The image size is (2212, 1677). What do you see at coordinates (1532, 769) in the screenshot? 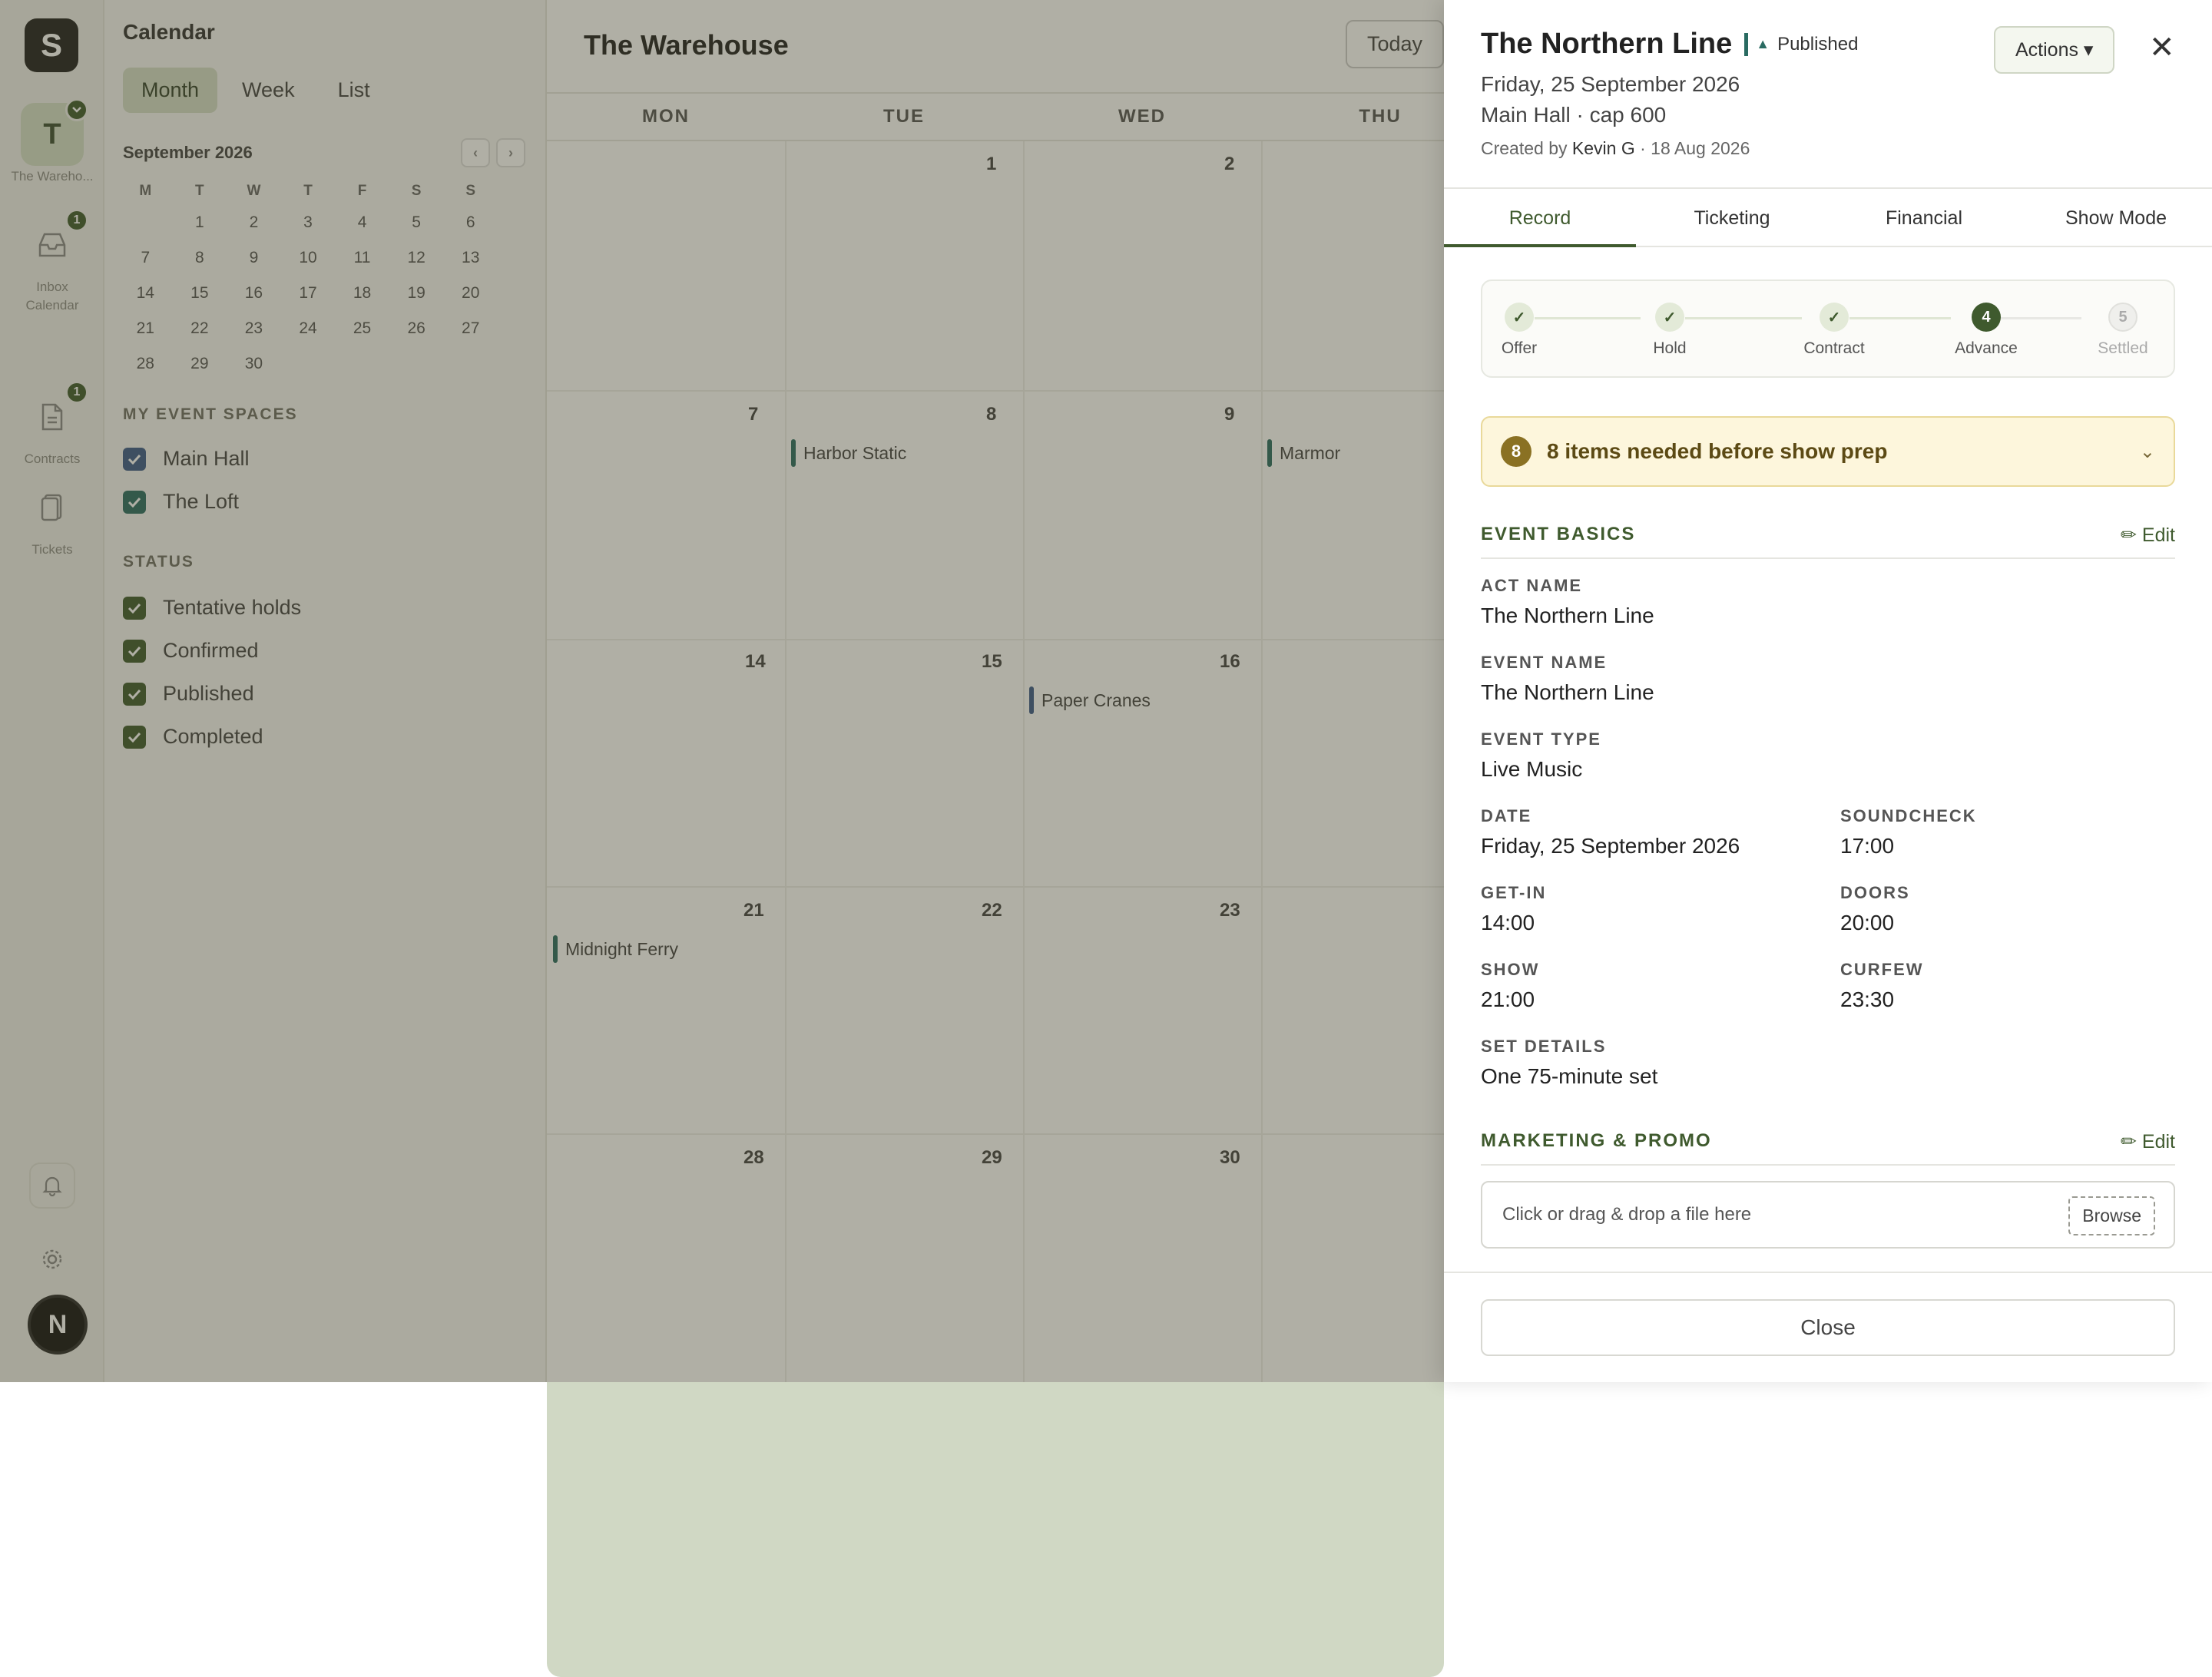
I see `field-value: Live Music` at bounding box center [1532, 769].